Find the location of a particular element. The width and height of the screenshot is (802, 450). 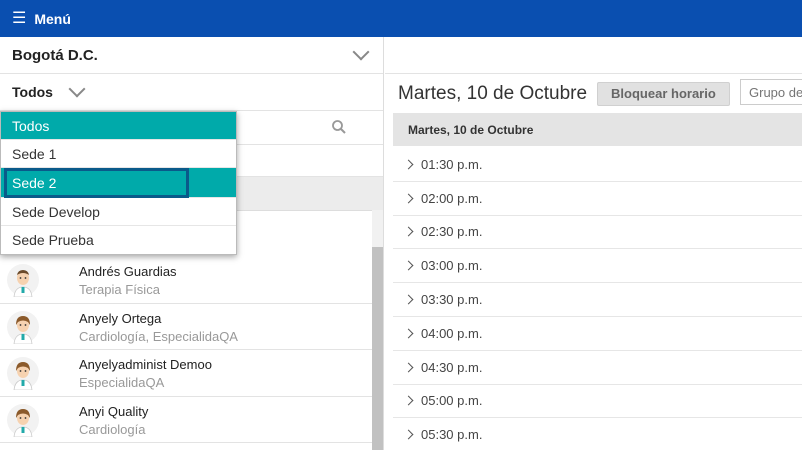

doctor-specialty: Terapia Física is located at coordinates (119, 289).